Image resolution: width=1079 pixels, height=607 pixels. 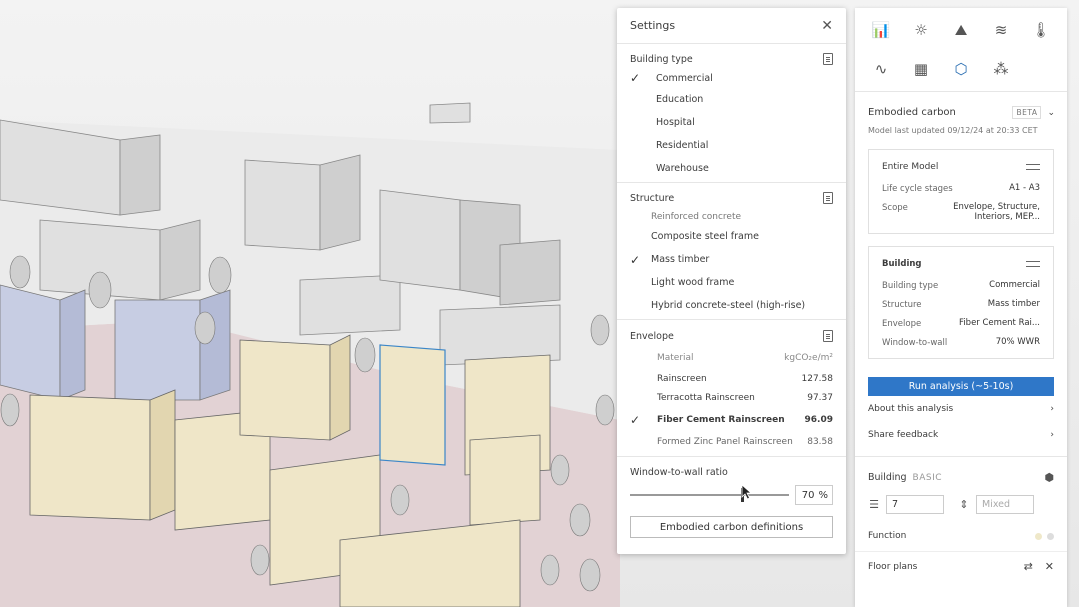 I want to click on wwr-slider, so click(x=710, y=495).